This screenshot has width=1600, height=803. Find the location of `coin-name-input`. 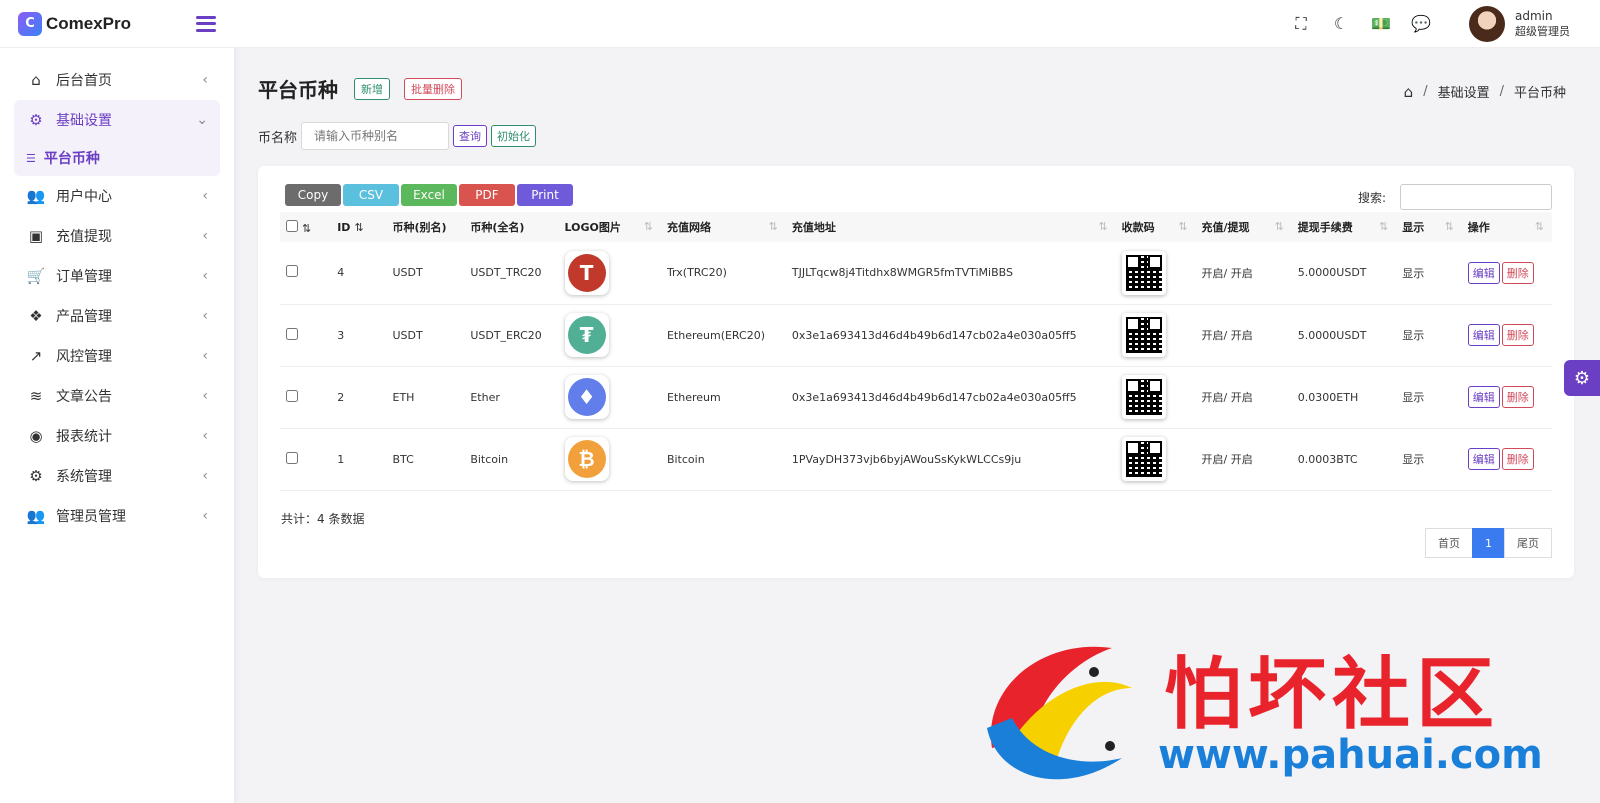

coin-name-input is located at coordinates (375, 136).